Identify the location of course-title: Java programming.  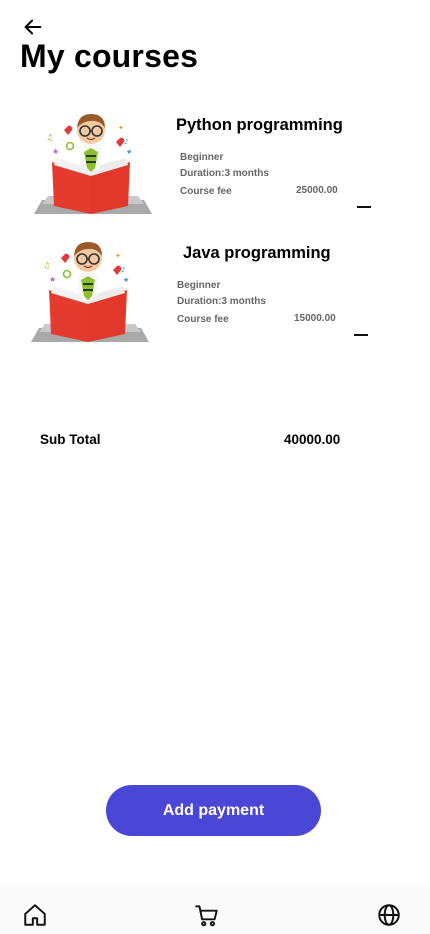
(257, 253).